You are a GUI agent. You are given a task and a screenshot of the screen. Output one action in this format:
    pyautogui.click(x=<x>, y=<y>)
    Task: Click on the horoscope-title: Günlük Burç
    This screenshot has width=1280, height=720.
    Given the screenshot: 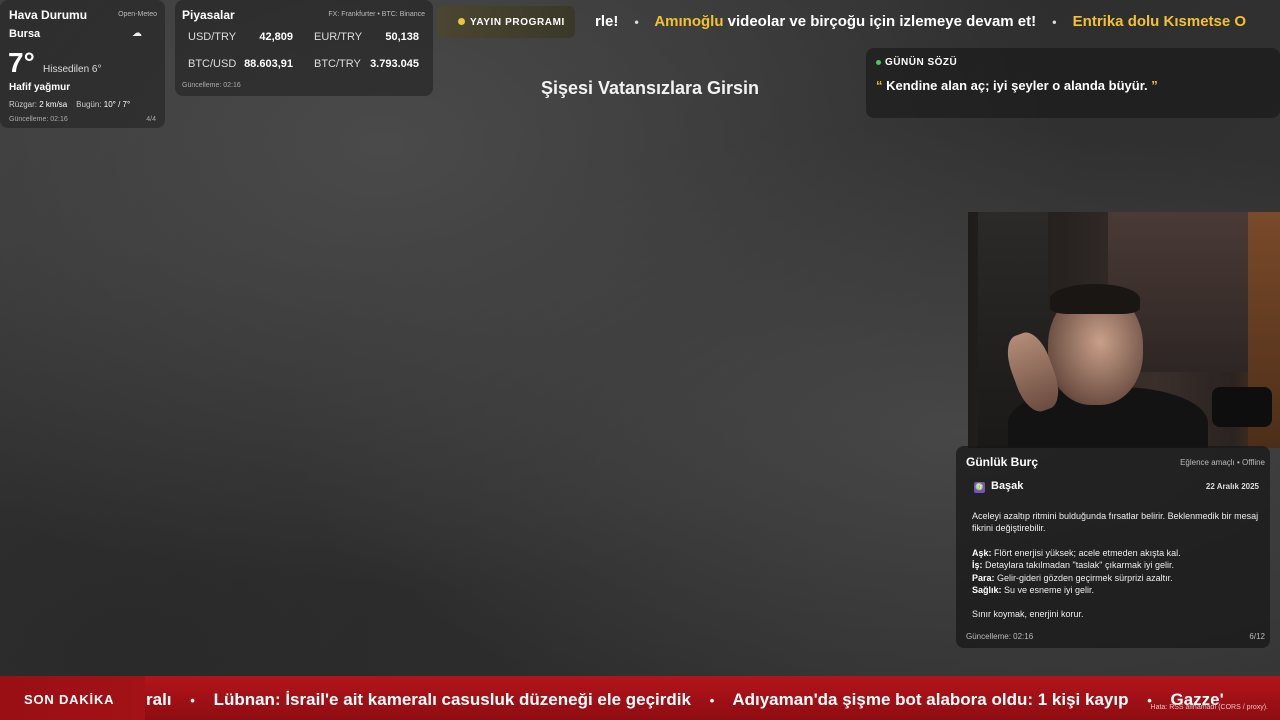 What is the action you would take?
    pyautogui.click(x=1002, y=462)
    